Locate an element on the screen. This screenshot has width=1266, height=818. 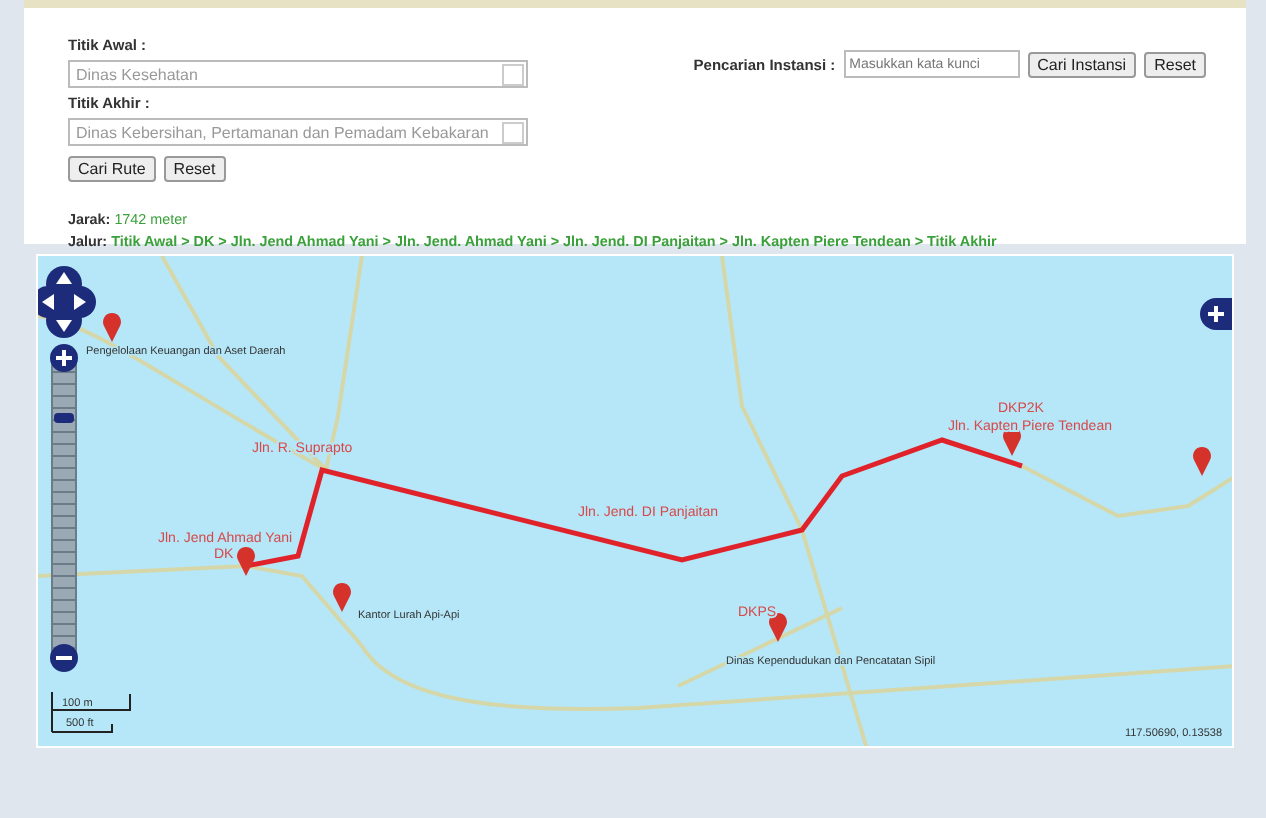
zoom-handle is located at coordinates (64, 418).